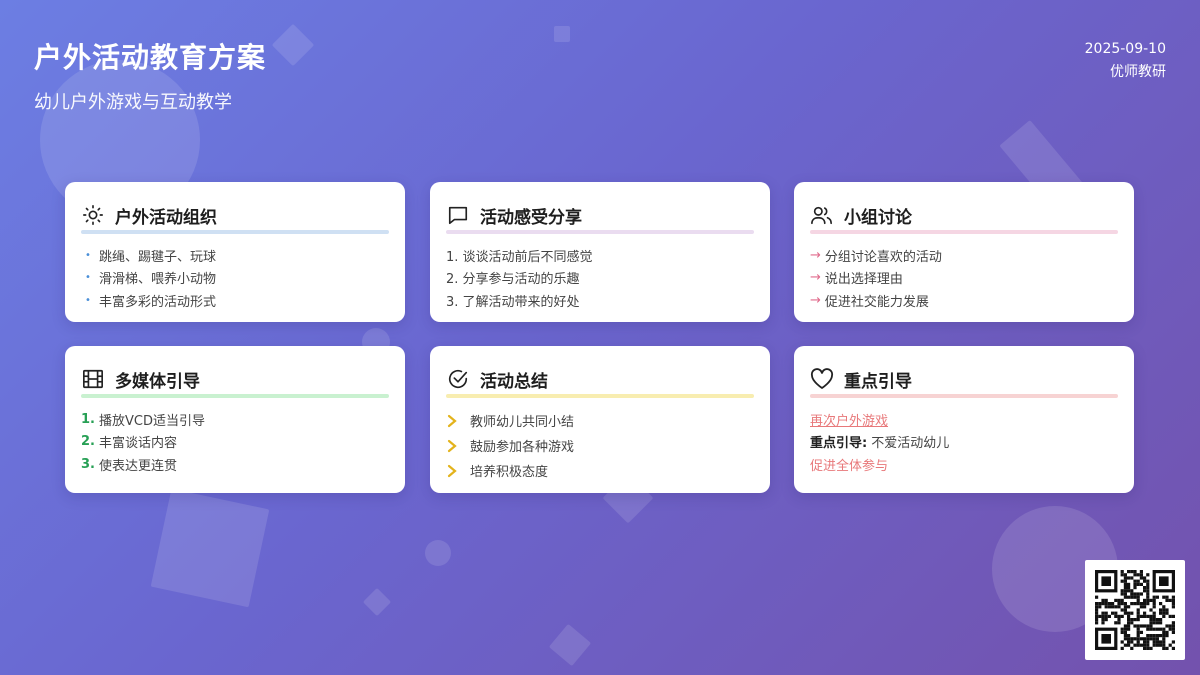 This screenshot has width=1200, height=675. What do you see at coordinates (210, 548) in the screenshot?
I see `decor-square-big` at bounding box center [210, 548].